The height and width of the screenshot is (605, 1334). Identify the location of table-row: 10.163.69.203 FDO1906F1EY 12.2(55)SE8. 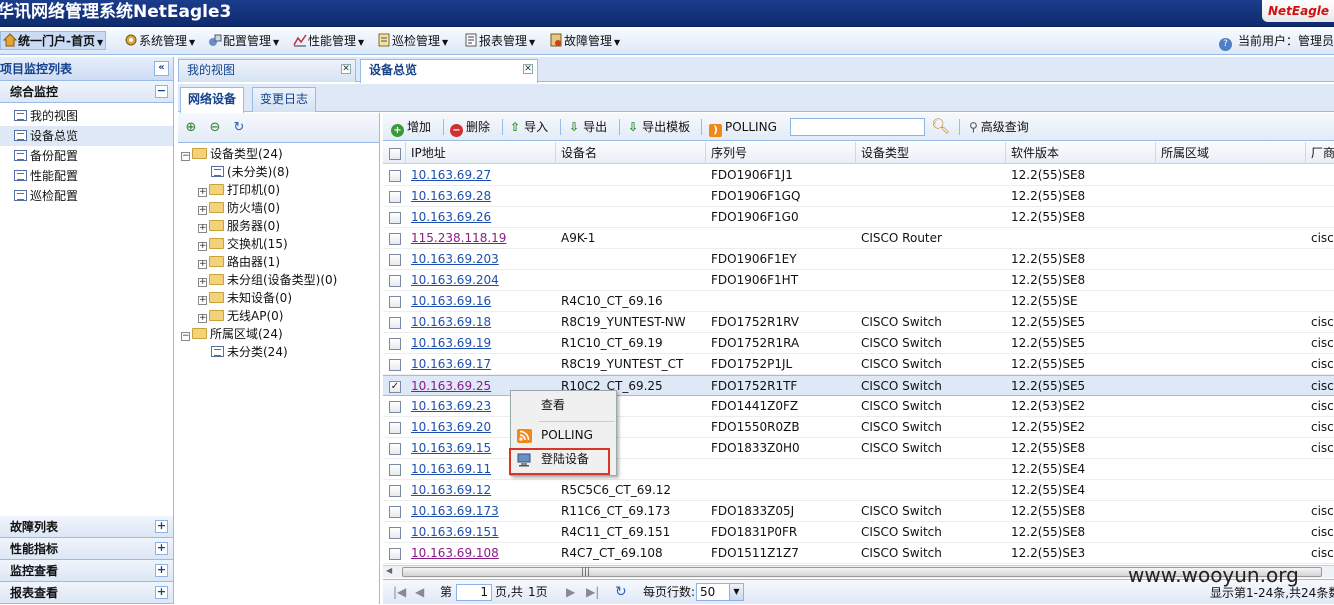
(858, 259).